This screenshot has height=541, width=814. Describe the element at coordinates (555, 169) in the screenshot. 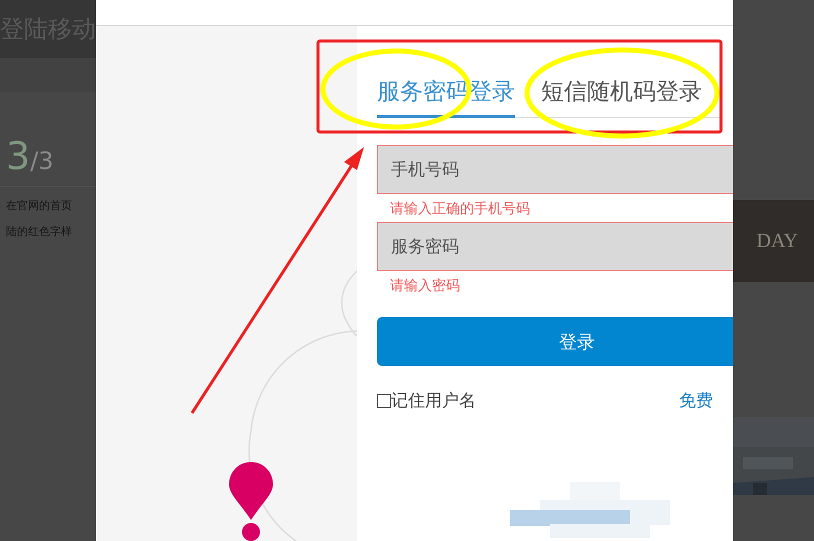

I see `input-field: 手机号码` at that location.